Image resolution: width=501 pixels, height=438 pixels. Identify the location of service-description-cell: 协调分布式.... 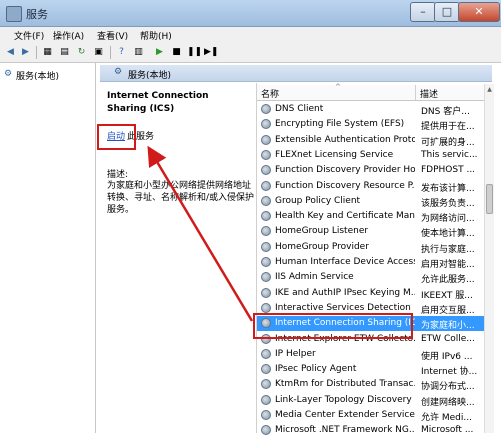
(448, 387).